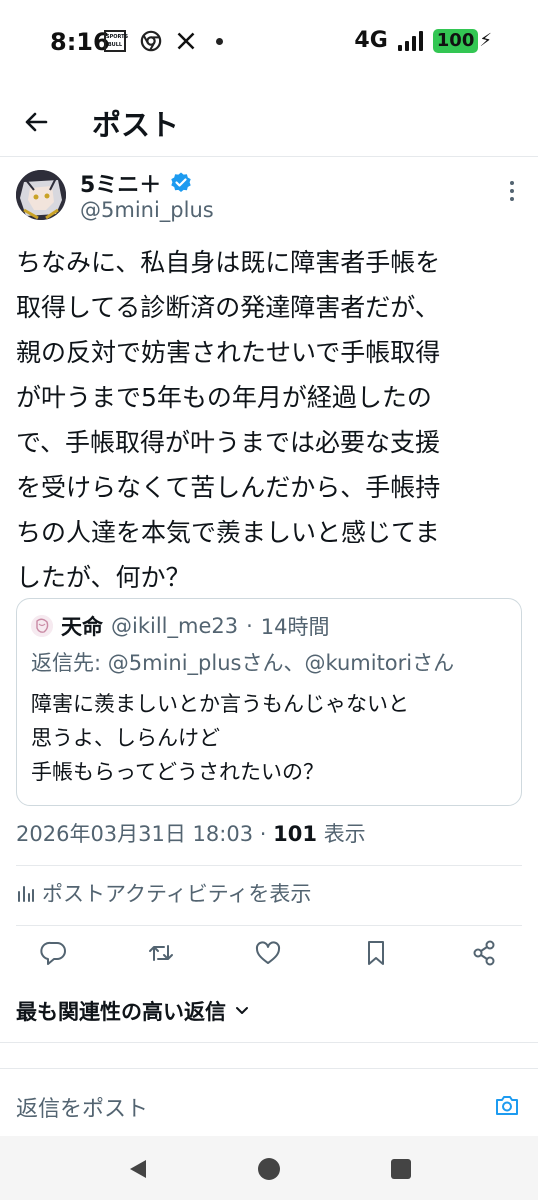  What do you see at coordinates (507, 1105) in the screenshot?
I see `camera-icon` at bounding box center [507, 1105].